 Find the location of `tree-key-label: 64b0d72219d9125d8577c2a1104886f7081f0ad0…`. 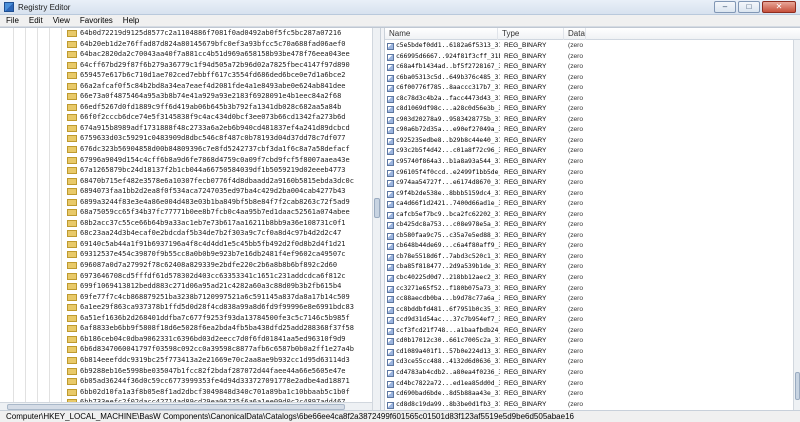

tree-key-label: 64b0d72219d9125d8577c2a1104886f7081f0ad0… is located at coordinates (210, 33).